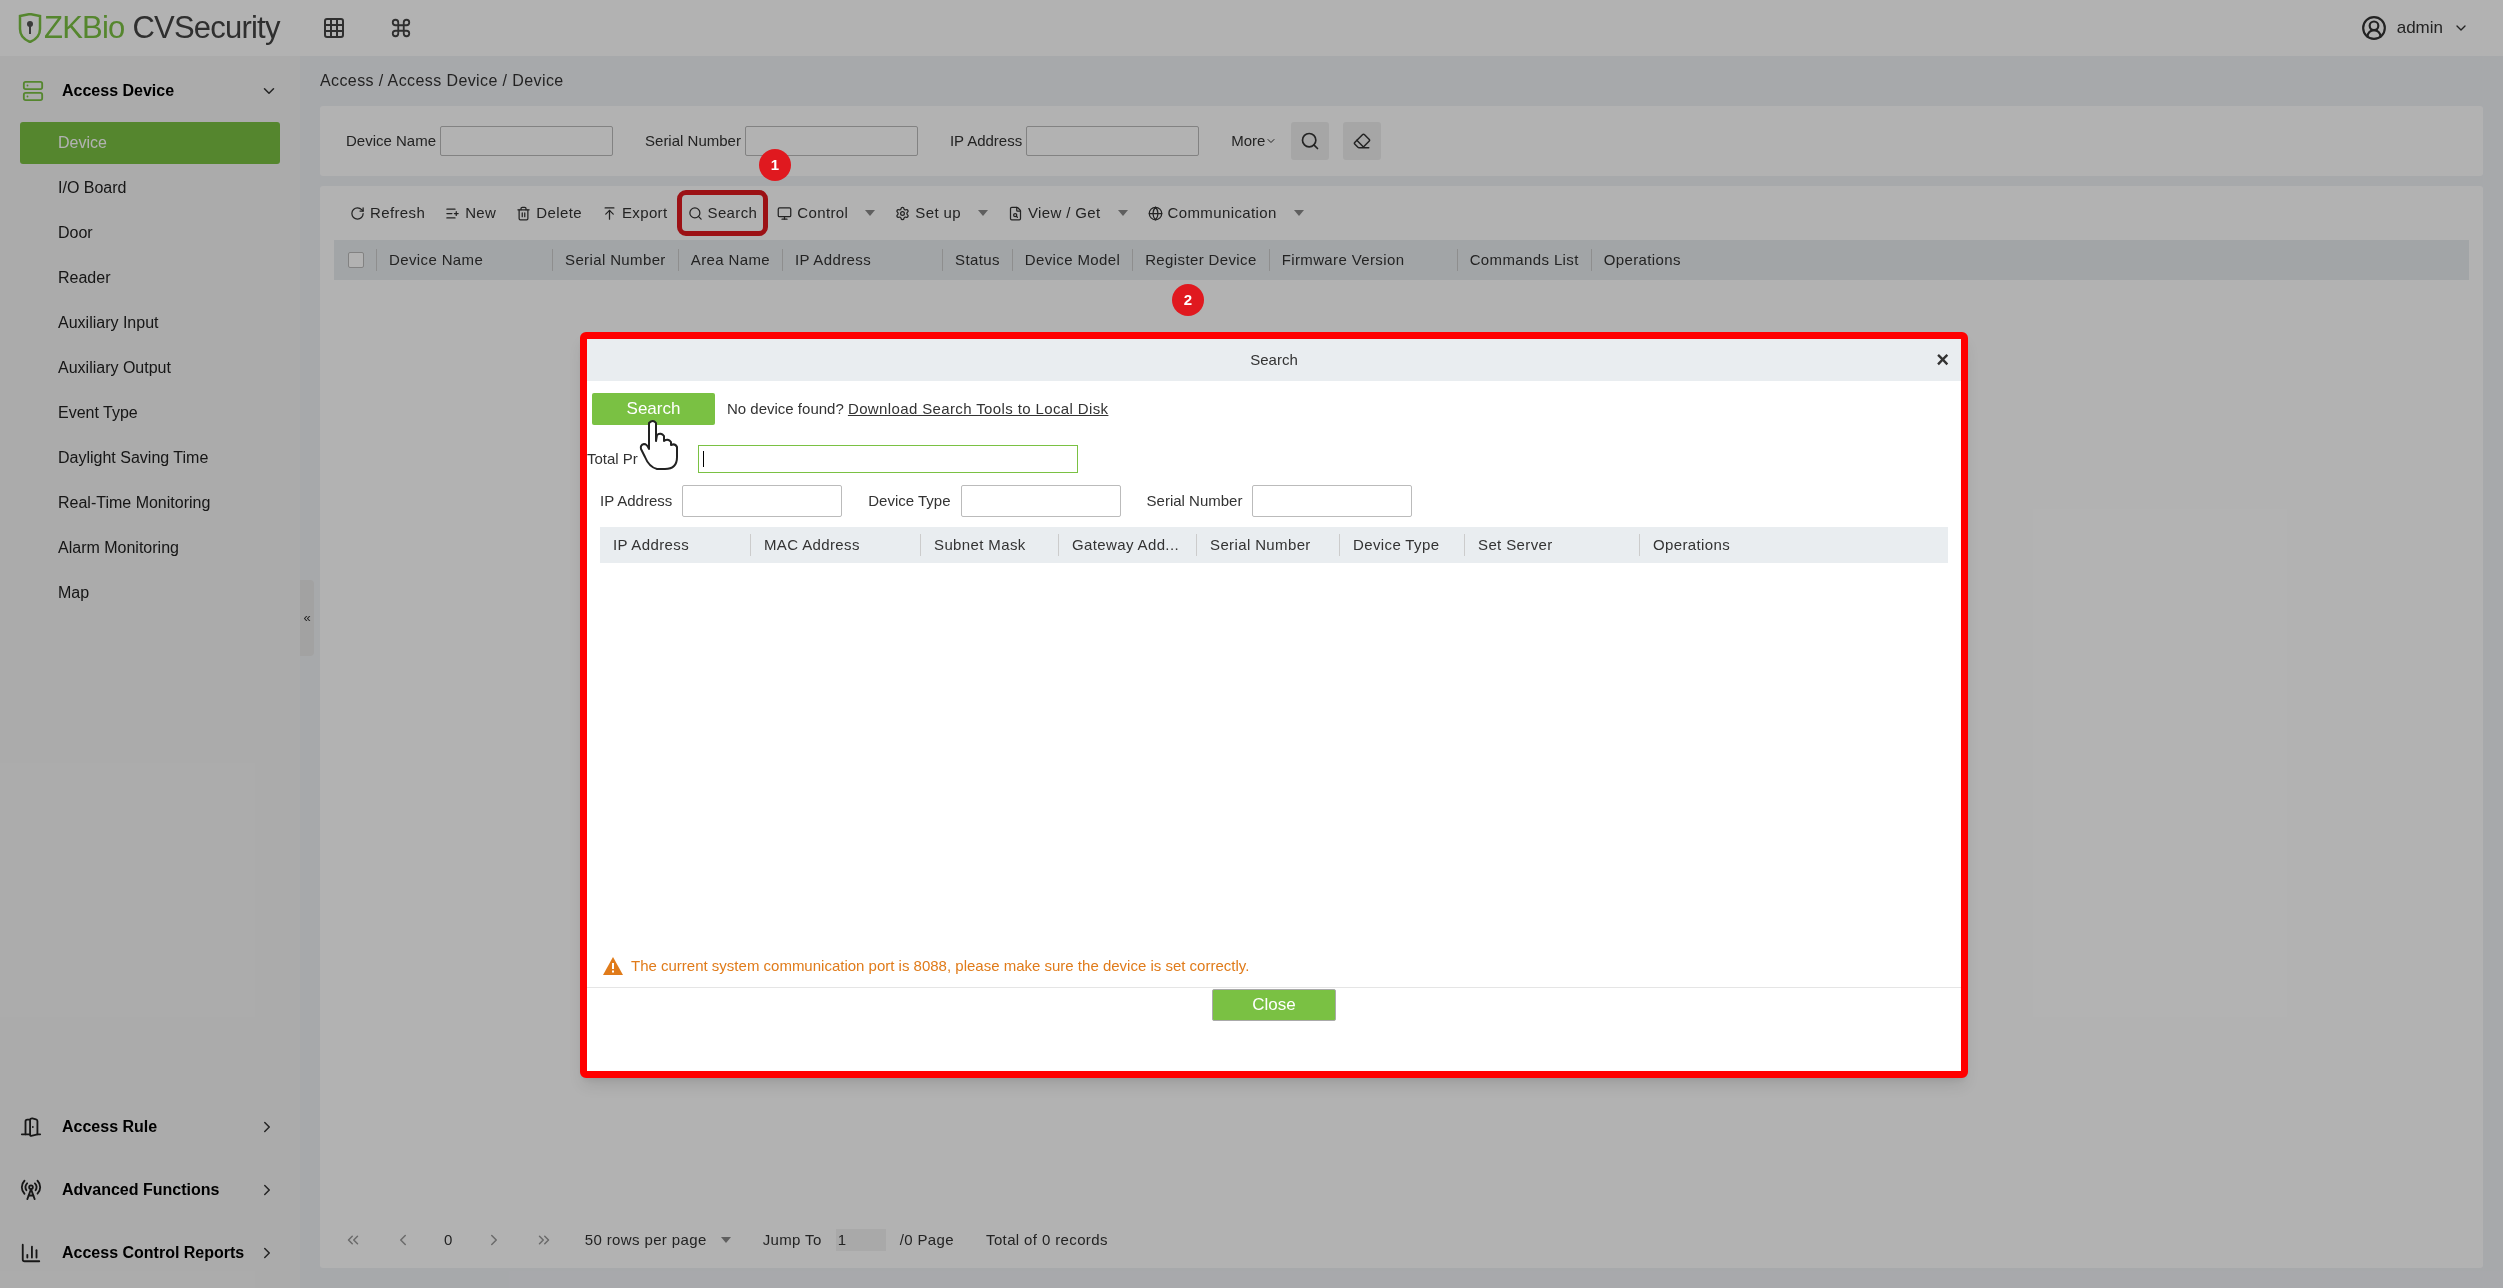 Image resolution: width=2503 pixels, height=1288 pixels. What do you see at coordinates (150, 503) in the screenshot?
I see `sidebar-item: Real-Time Monitoring` at bounding box center [150, 503].